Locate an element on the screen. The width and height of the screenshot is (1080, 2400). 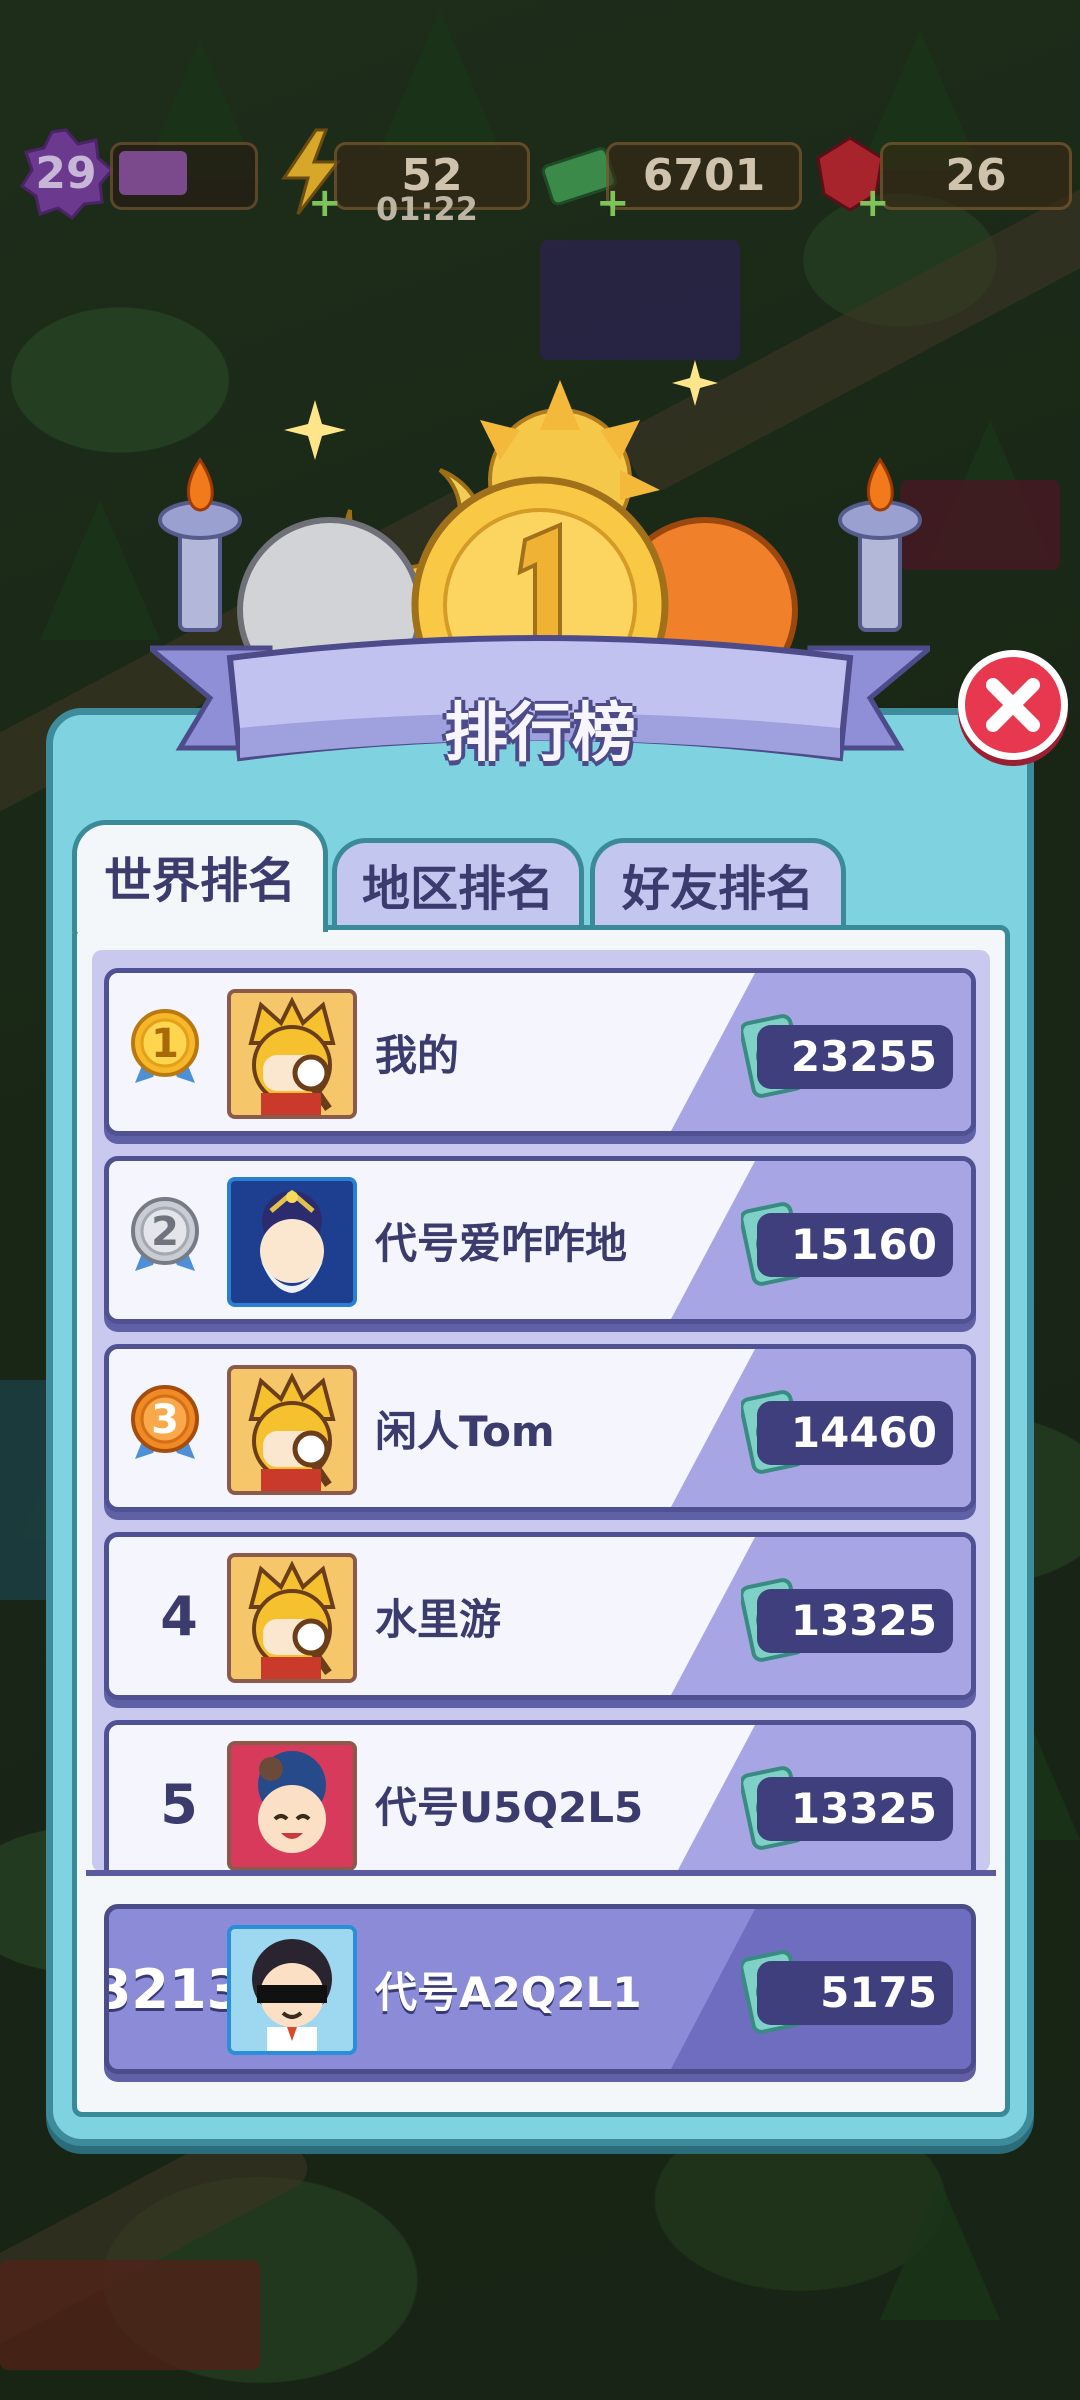
list-clip: 5 代号U5Q2L5 13325 is located at coordinates (541, 1785).